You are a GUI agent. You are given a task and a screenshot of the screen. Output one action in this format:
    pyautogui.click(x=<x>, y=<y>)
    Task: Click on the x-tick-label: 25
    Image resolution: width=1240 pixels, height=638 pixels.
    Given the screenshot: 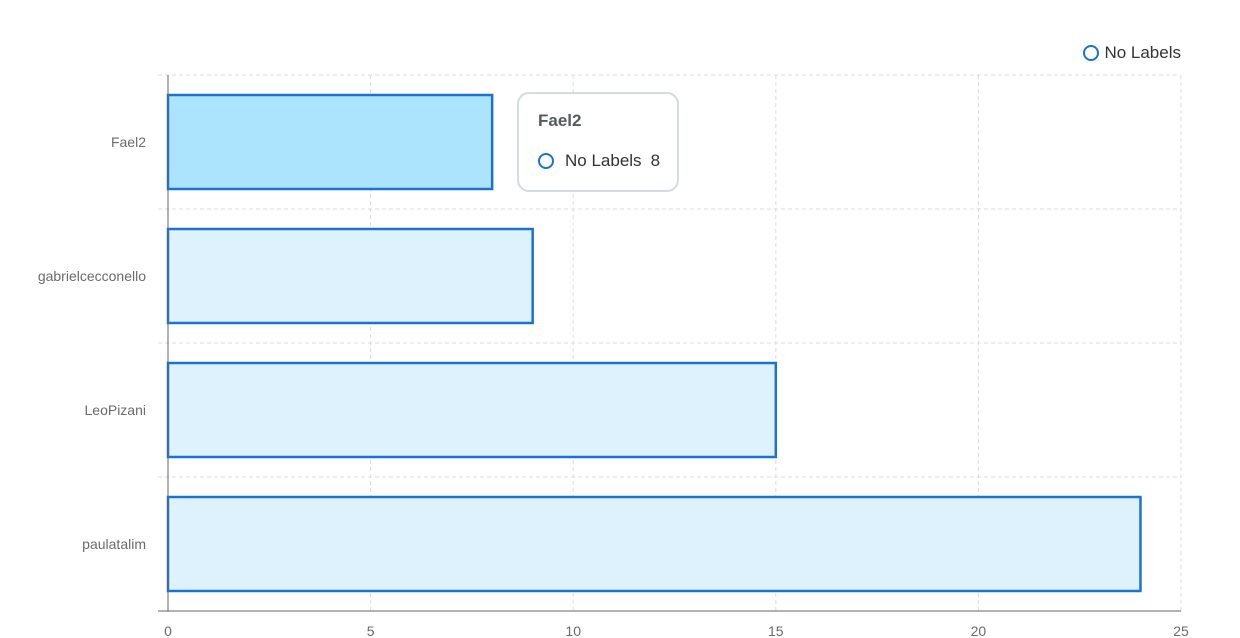 What is the action you would take?
    pyautogui.click(x=1181, y=630)
    